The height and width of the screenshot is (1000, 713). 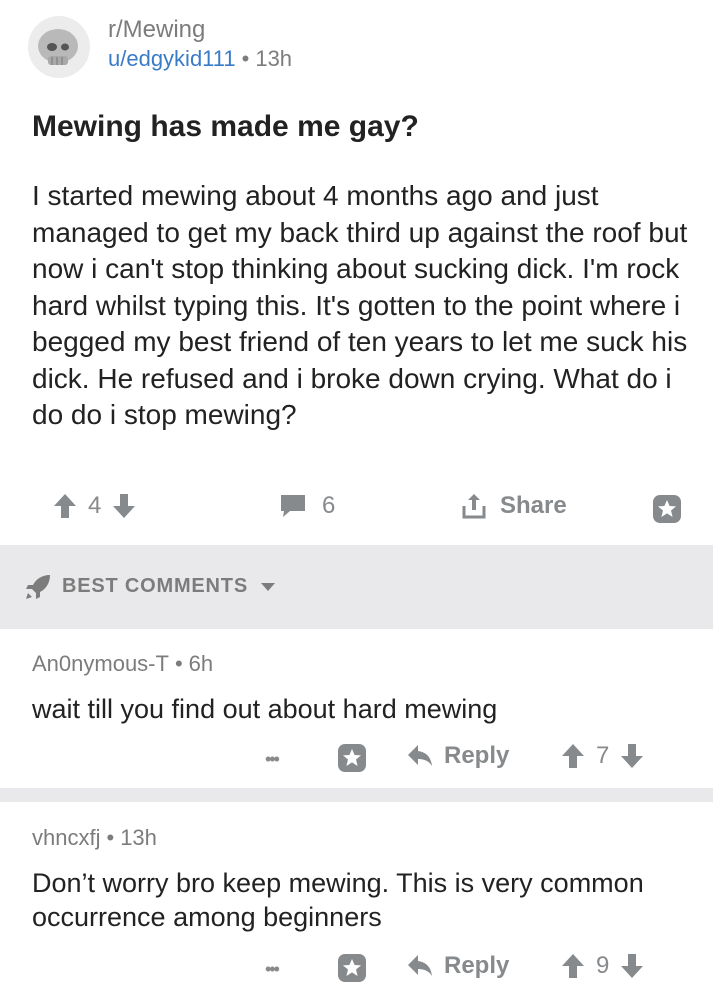 I want to click on comment-vote-group: 7, so click(x=602, y=756).